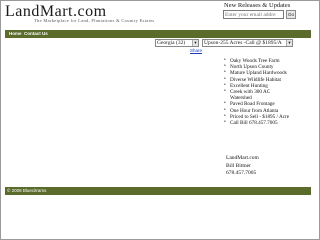 Image resolution: width=320 pixels, height=240 pixels. I want to click on property-select-value: Upson-255 Acres -Call @ $1895/A, so click(243, 43).